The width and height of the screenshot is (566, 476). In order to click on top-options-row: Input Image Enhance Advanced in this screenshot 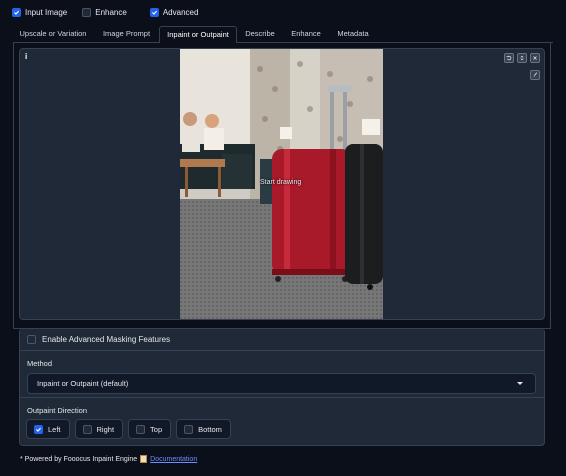, I will do `click(111, 12)`.